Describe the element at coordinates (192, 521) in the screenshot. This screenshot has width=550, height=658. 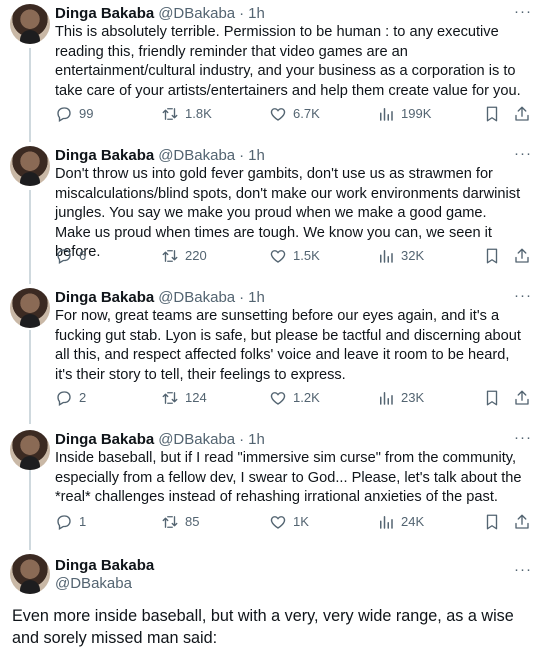
I see `retweet-count: 85` at that location.